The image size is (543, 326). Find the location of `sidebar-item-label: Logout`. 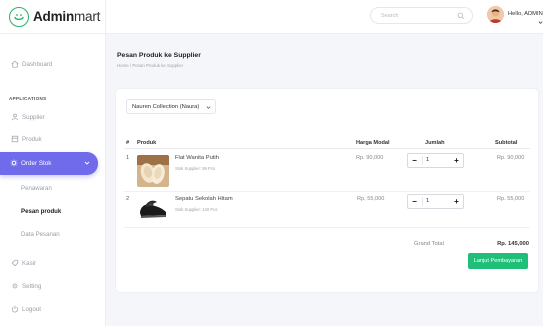

sidebar-item-label: Logout is located at coordinates (31, 309).